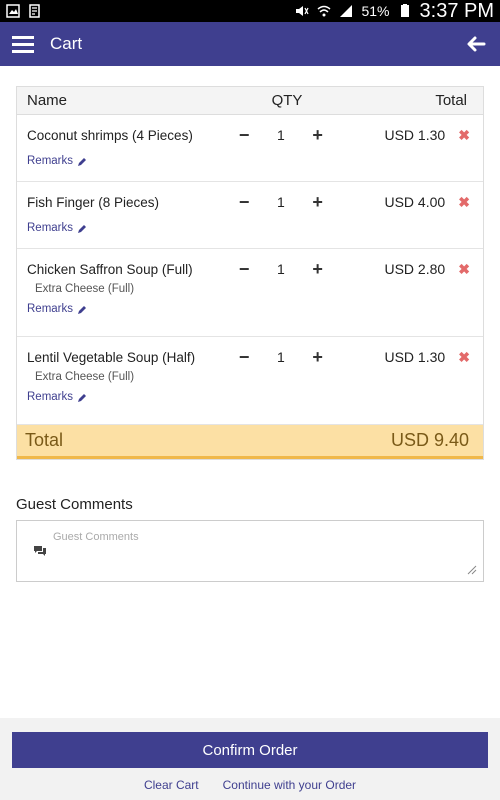  I want to click on battery-icon, so click(404, 10).